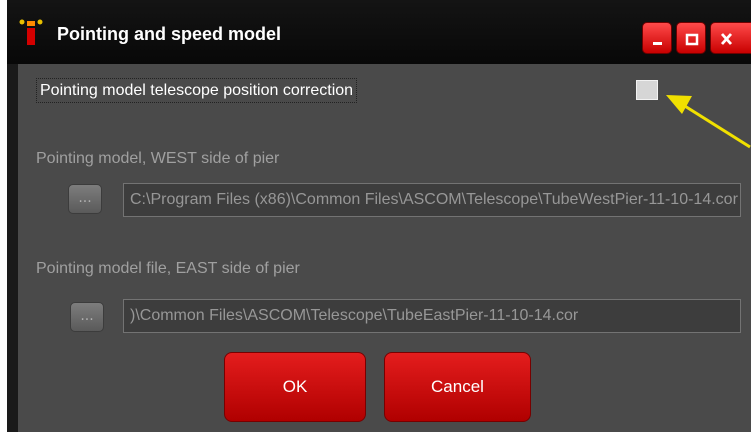 Image resolution: width=751 pixels, height=432 pixels. I want to click on window-left-border, so click(12, 248).